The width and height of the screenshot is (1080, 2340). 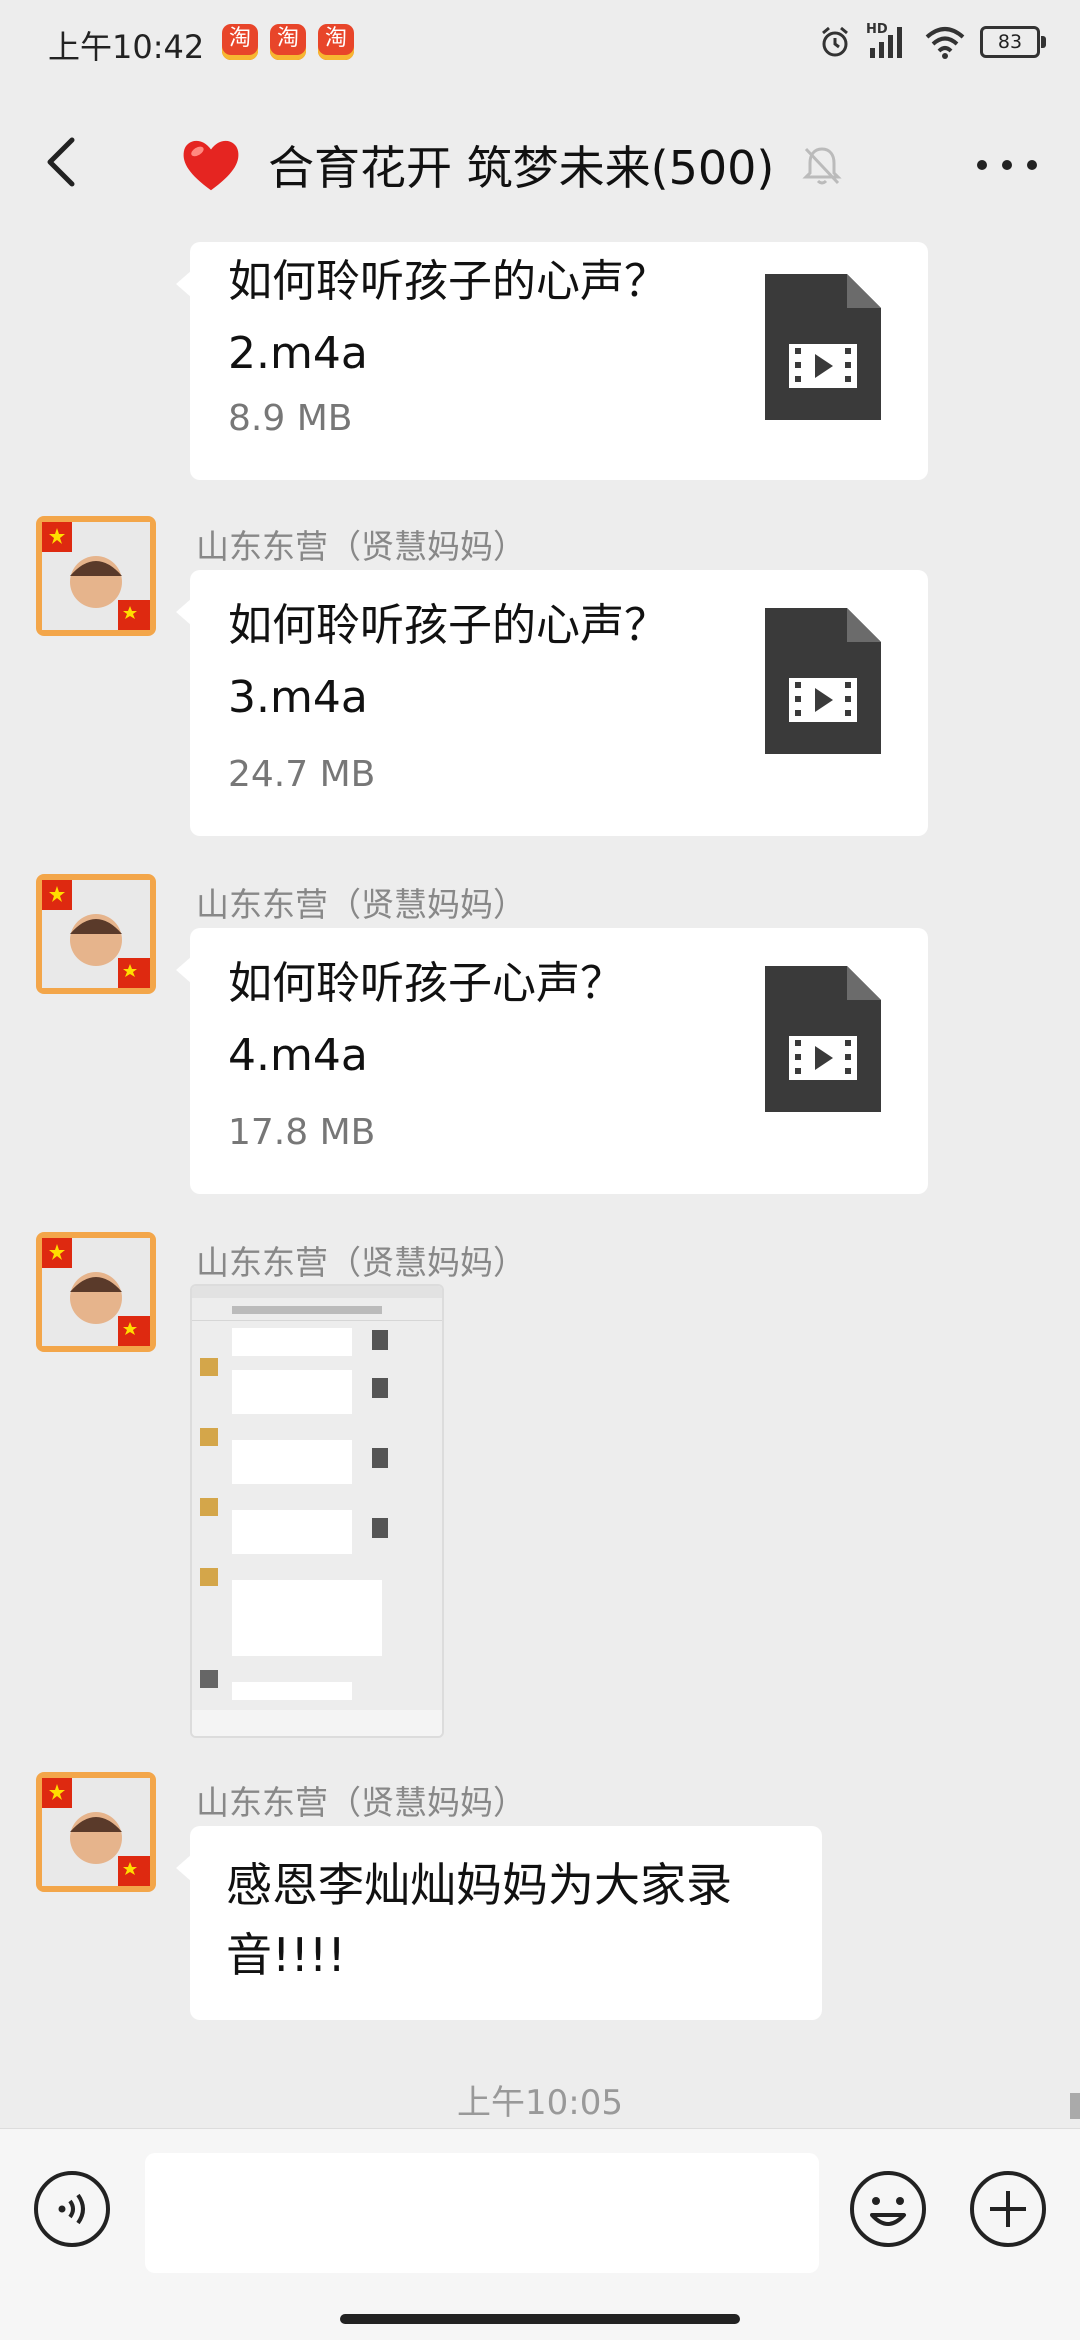 What do you see at coordinates (72, 2209) in the screenshot?
I see `voice-input-icon` at bounding box center [72, 2209].